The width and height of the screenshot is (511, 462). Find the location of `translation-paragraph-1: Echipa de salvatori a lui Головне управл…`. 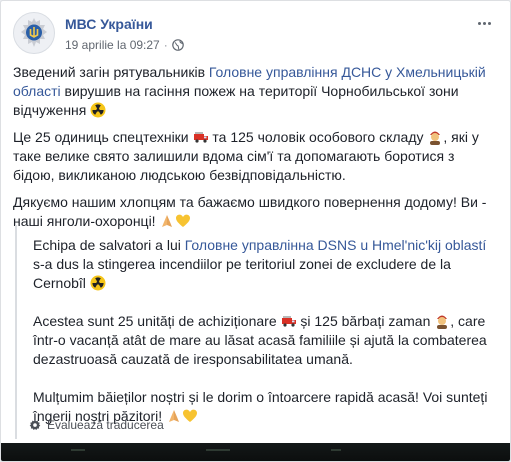

translation-paragraph-1: Echipa de salvatori a lui Головне управл… is located at coordinates (260, 264).